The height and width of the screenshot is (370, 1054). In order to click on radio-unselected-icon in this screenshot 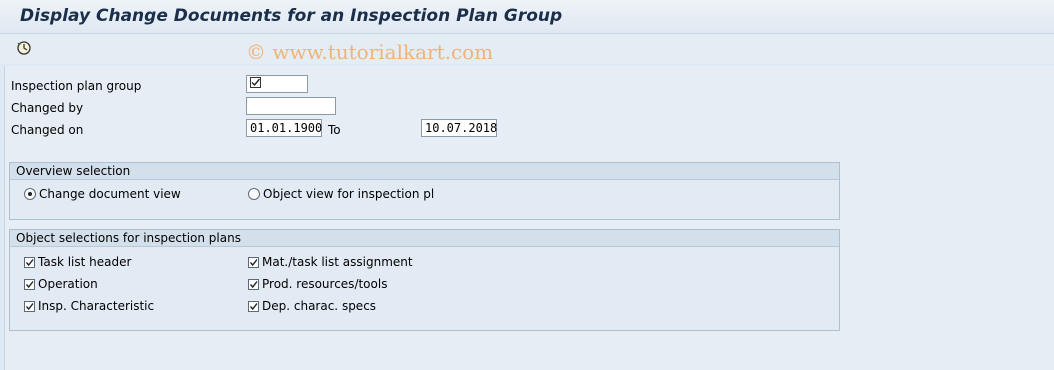, I will do `click(254, 194)`.